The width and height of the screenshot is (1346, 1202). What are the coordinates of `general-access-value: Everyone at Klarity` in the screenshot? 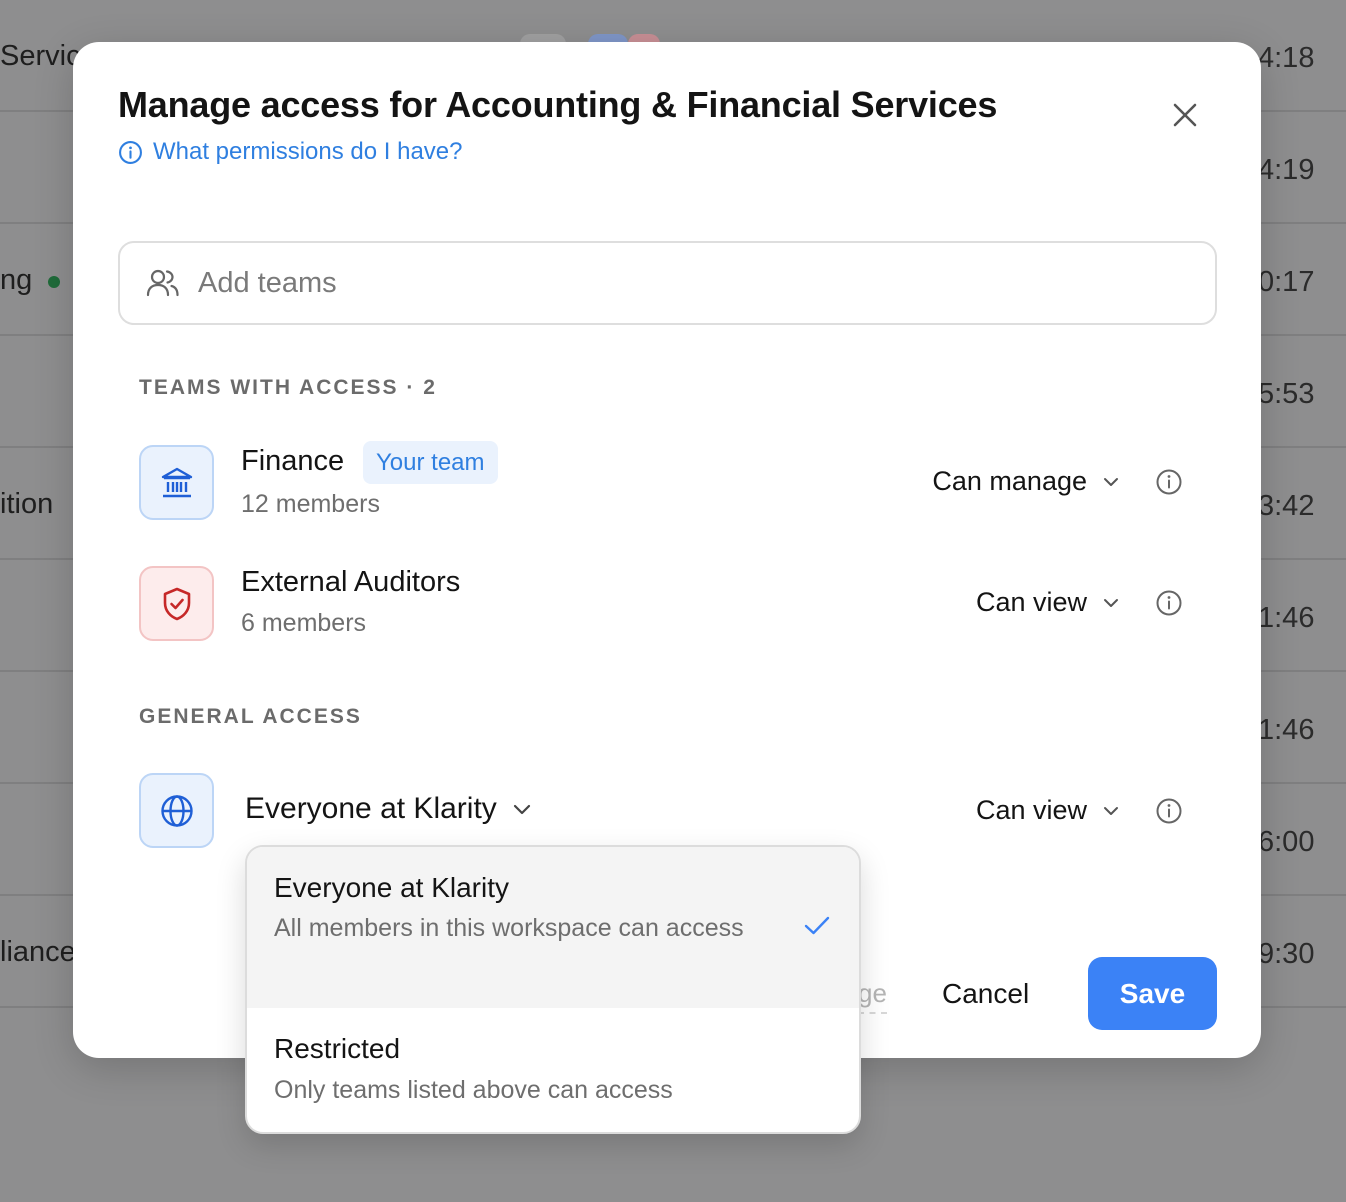 It's located at (371, 808).